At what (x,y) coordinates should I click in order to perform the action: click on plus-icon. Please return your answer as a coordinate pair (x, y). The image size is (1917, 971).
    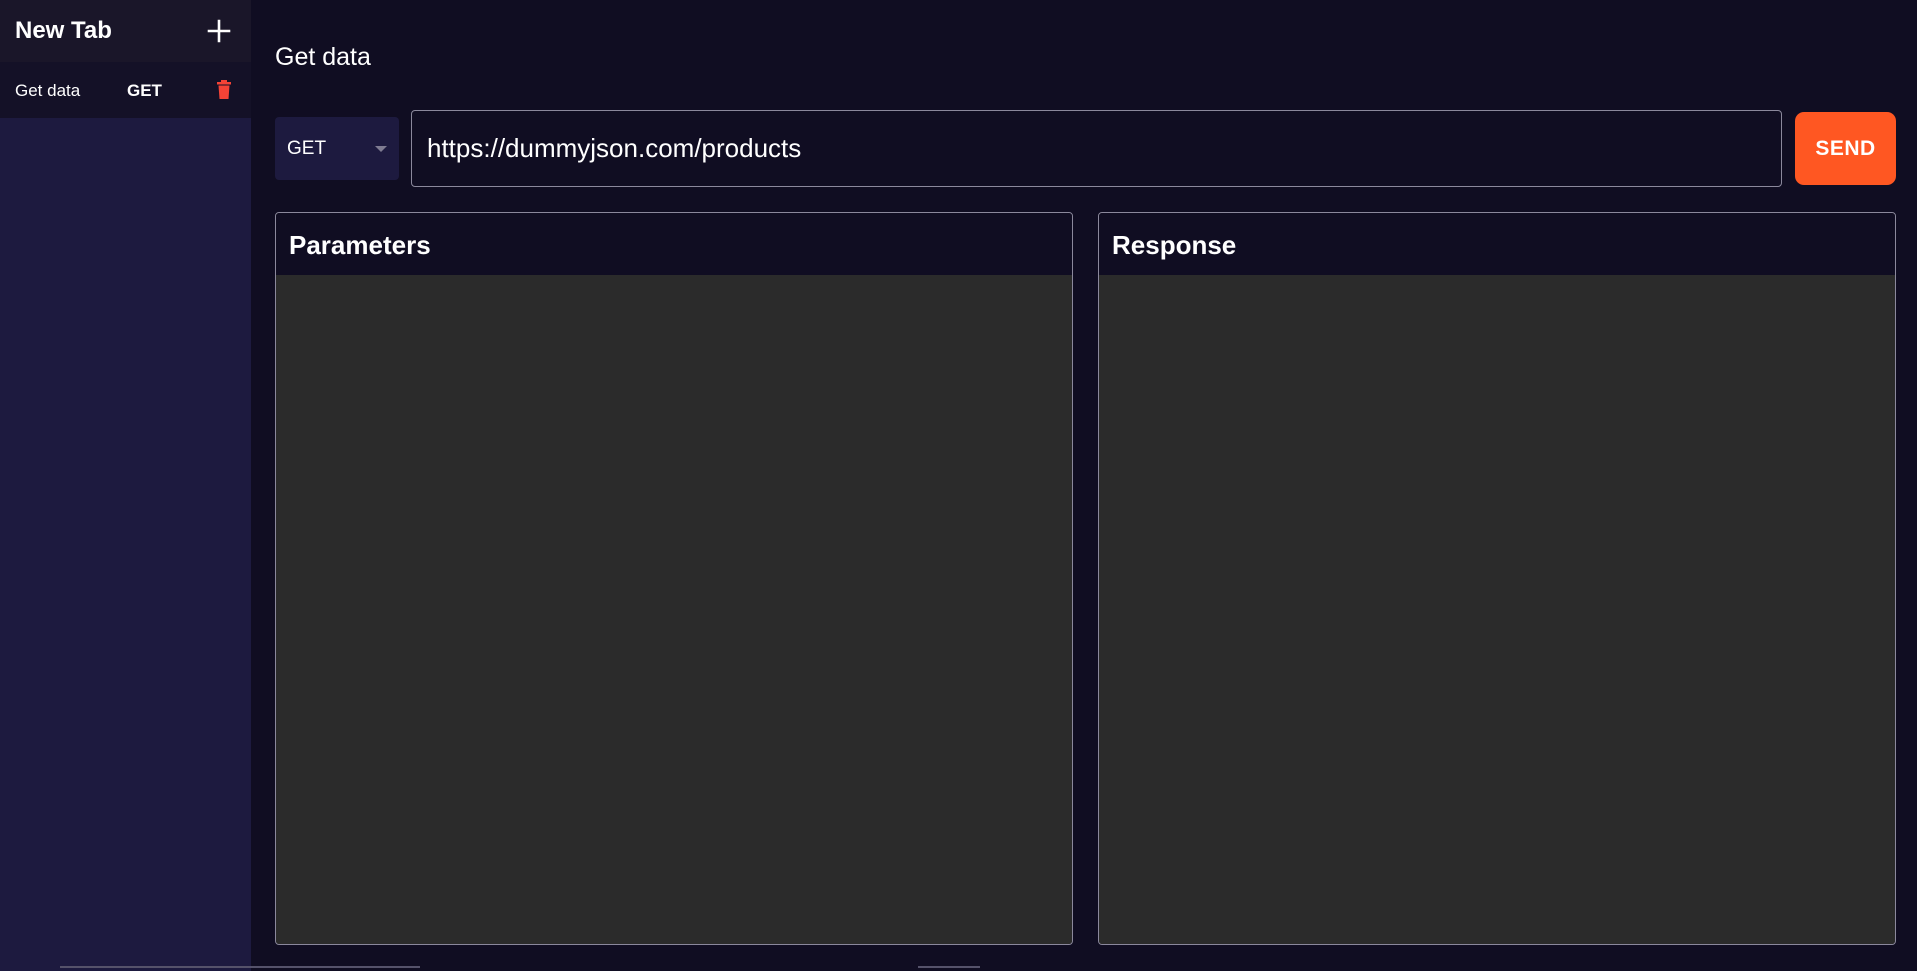
    Looking at the image, I should click on (219, 31).